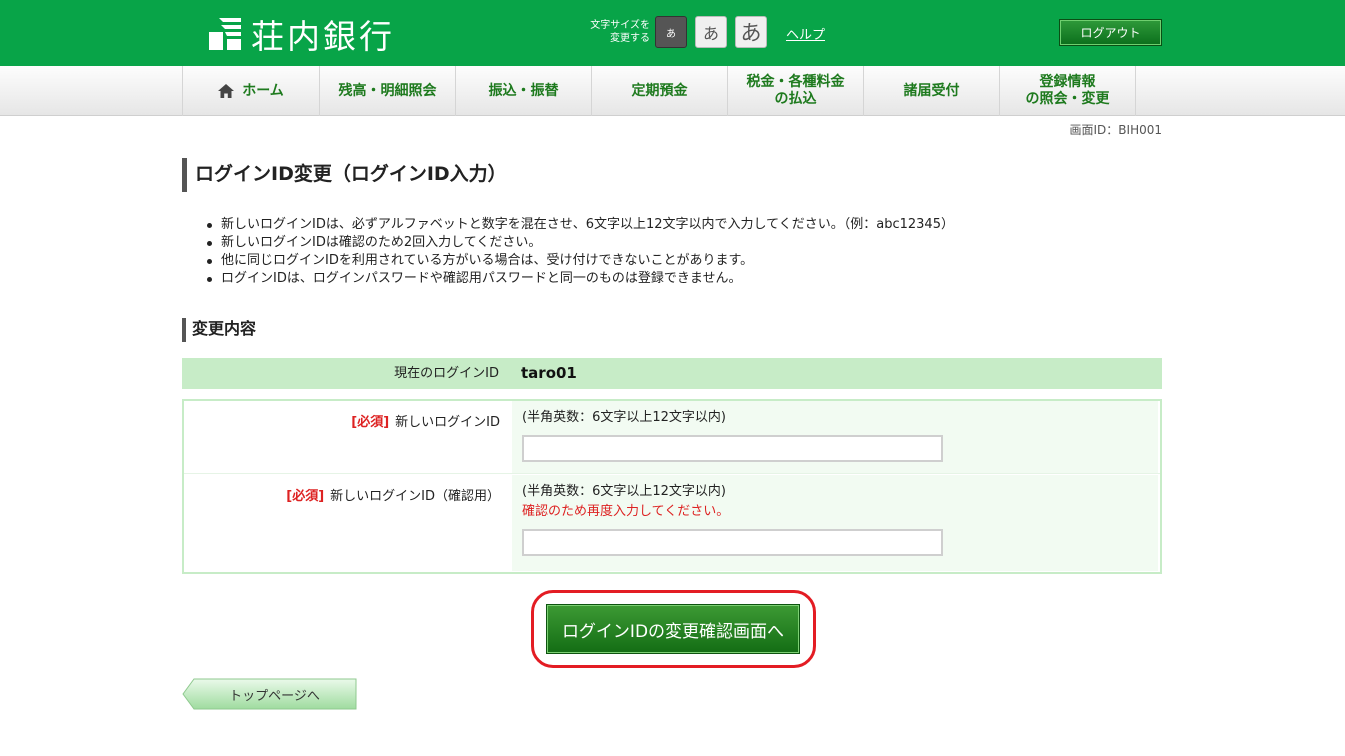 The height and width of the screenshot is (756, 1345). I want to click on nav-item-payments-line1: 税金・各種料金, so click(795, 82).